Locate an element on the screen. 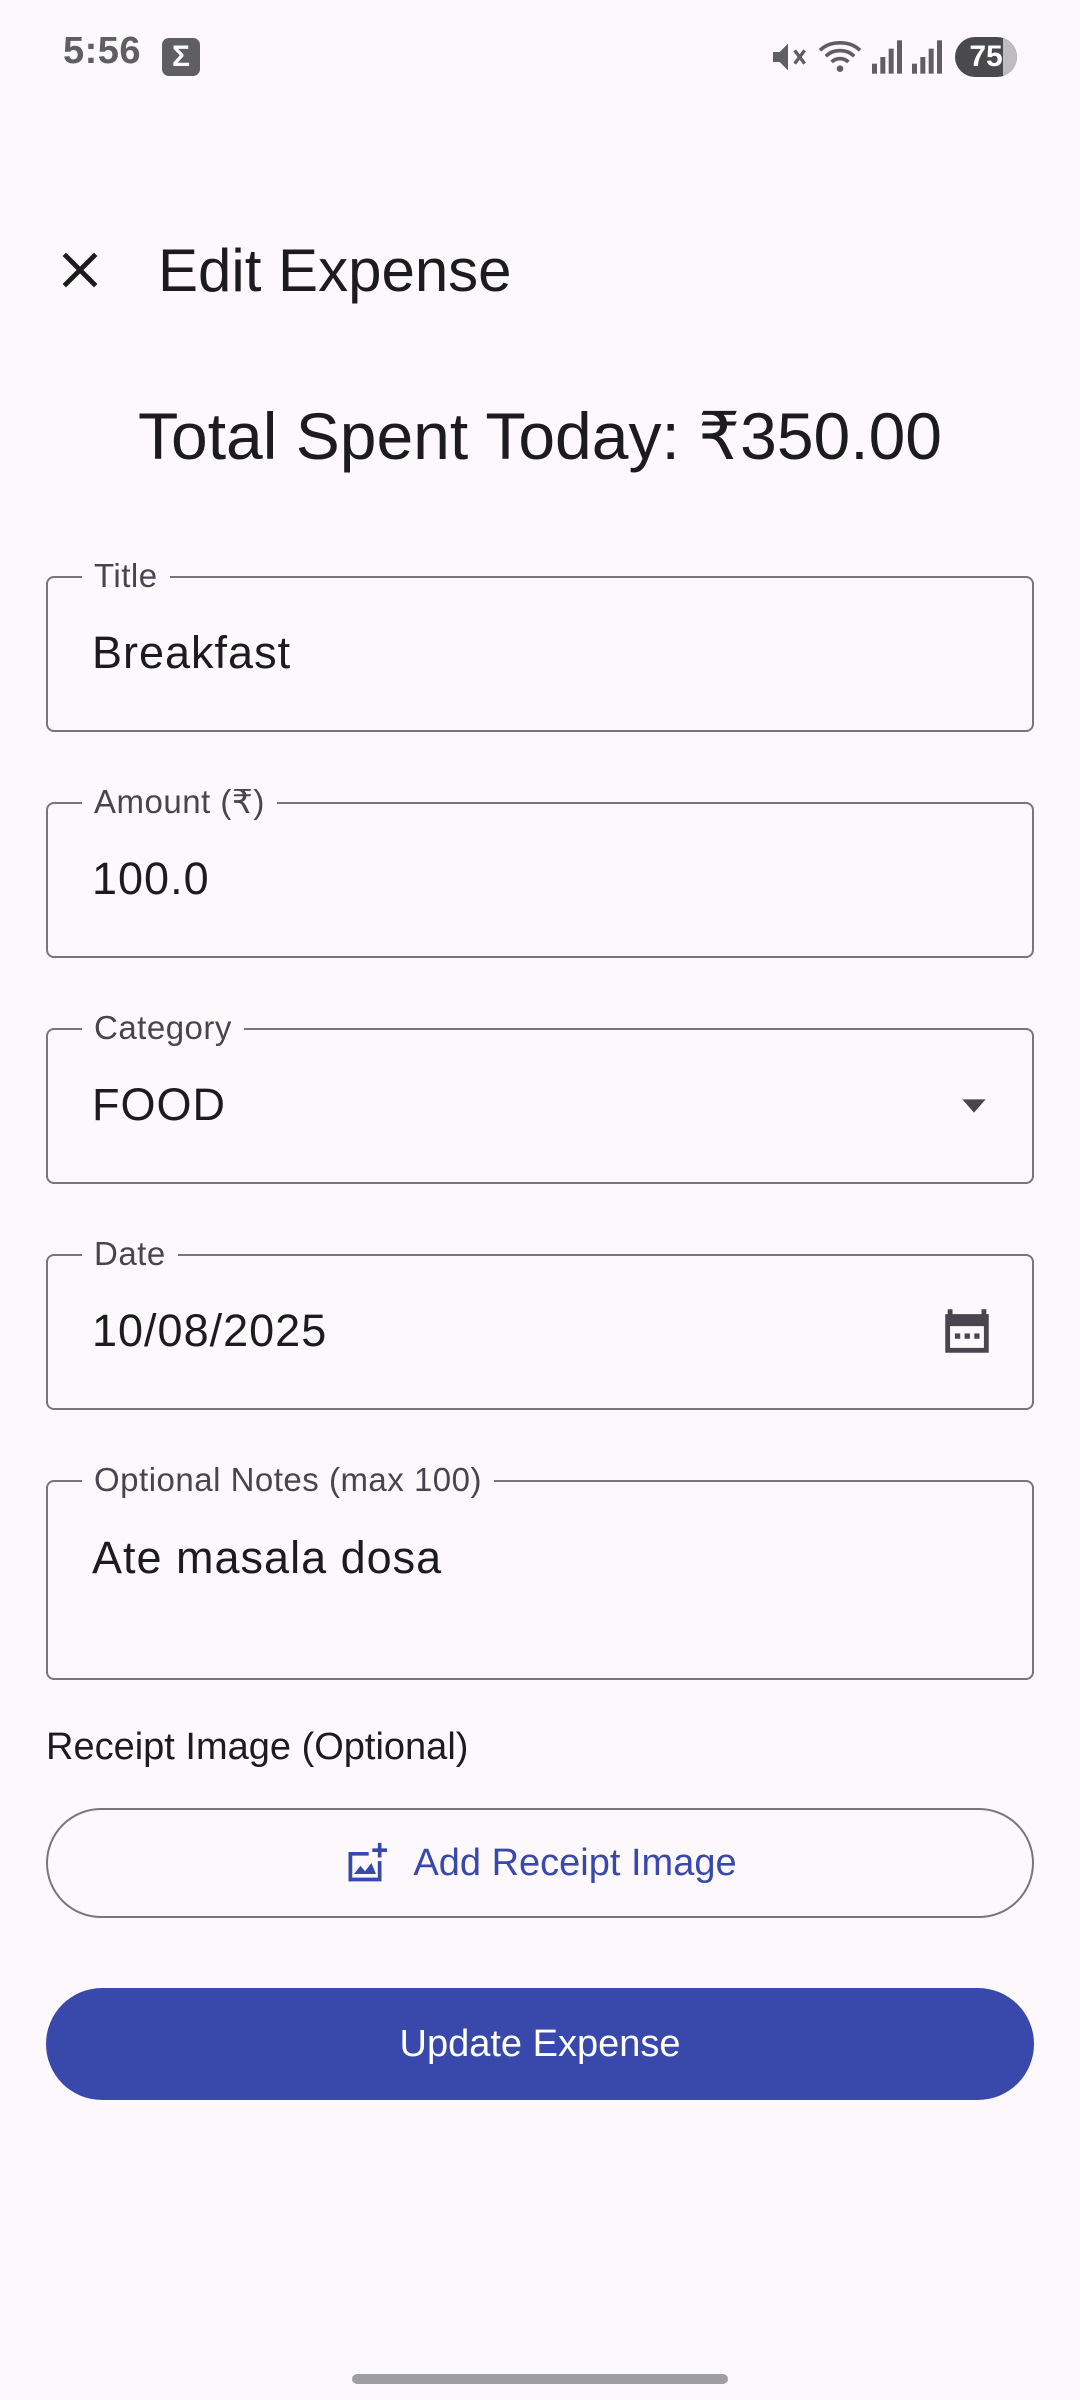 The width and height of the screenshot is (1080, 2400). add-receipt-image-button: Add Receipt Image is located at coordinates (540, 1863).